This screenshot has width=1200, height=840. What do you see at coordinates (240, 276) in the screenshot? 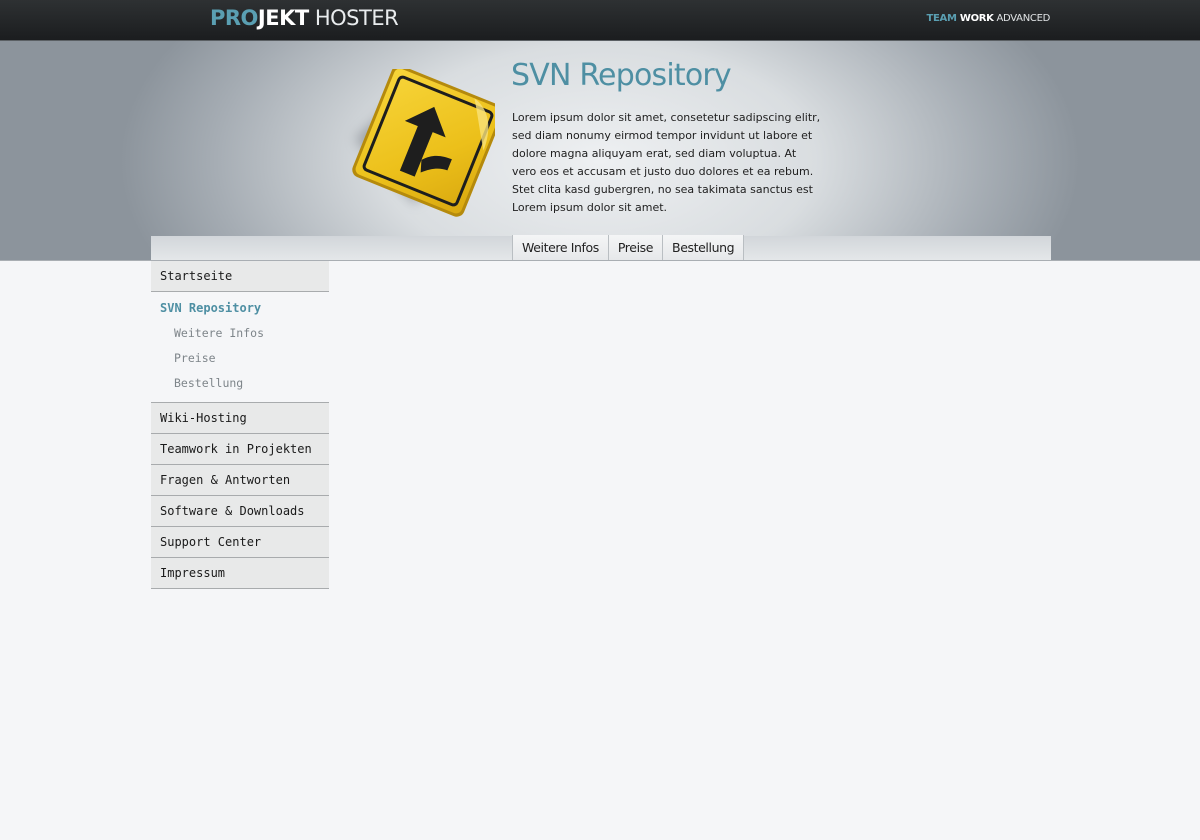
I see `sidebar-item-startseite: Startseite` at bounding box center [240, 276].